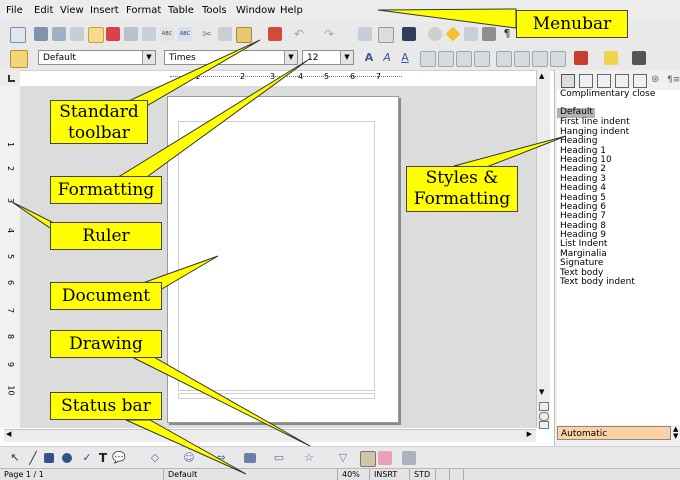 This screenshot has width=680, height=480. Describe the element at coordinates (106, 406) in the screenshot. I see `callout-status-bar: Status bar` at that location.